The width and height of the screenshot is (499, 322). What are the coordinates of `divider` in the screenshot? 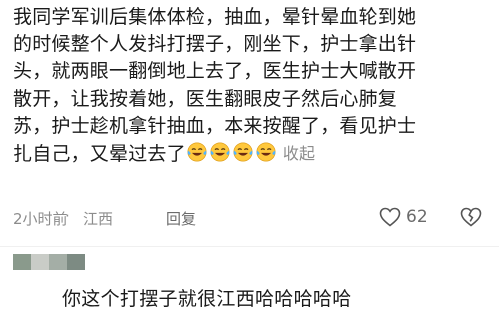 It's located at (249, 246).